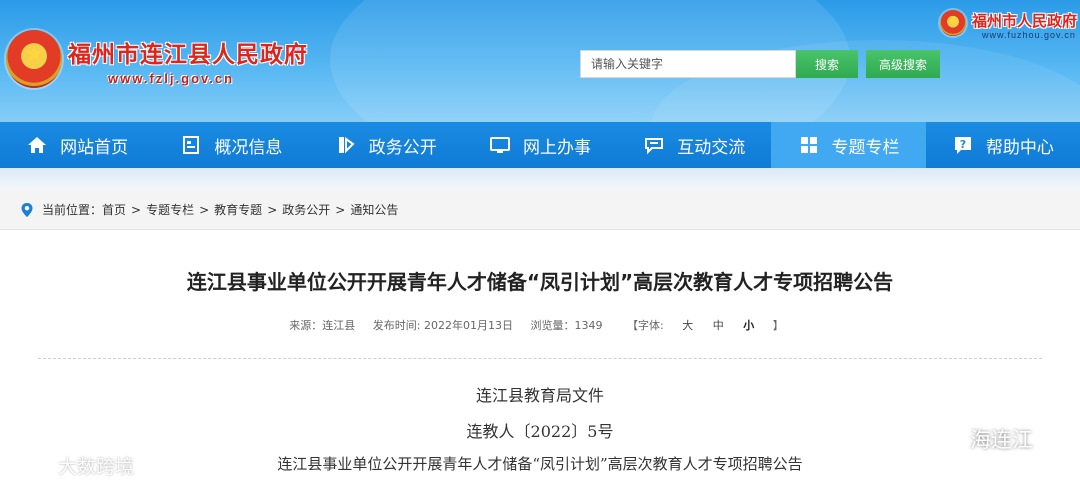  What do you see at coordinates (1029, 35) in the screenshot?
I see `parent-gov-url: www.fuzhou.gov.cn` at bounding box center [1029, 35].